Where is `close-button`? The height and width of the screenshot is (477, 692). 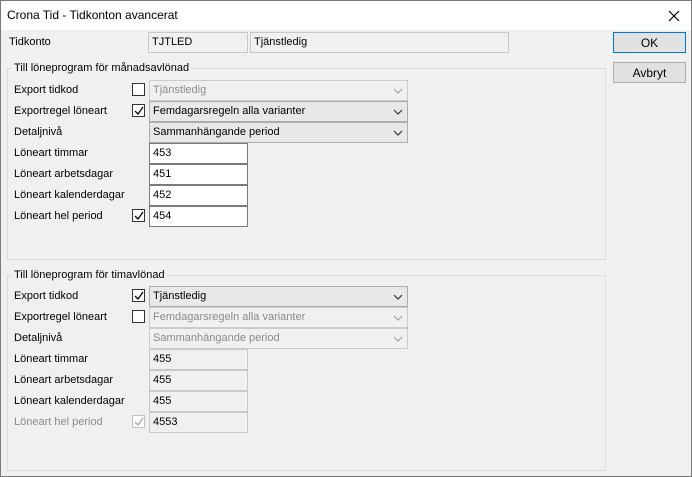 close-button is located at coordinates (674, 15).